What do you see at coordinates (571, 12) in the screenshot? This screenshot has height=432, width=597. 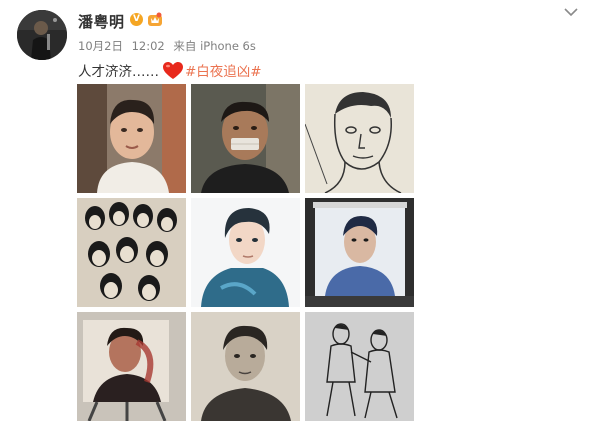 I see `chevron-down-icon` at bounding box center [571, 12].